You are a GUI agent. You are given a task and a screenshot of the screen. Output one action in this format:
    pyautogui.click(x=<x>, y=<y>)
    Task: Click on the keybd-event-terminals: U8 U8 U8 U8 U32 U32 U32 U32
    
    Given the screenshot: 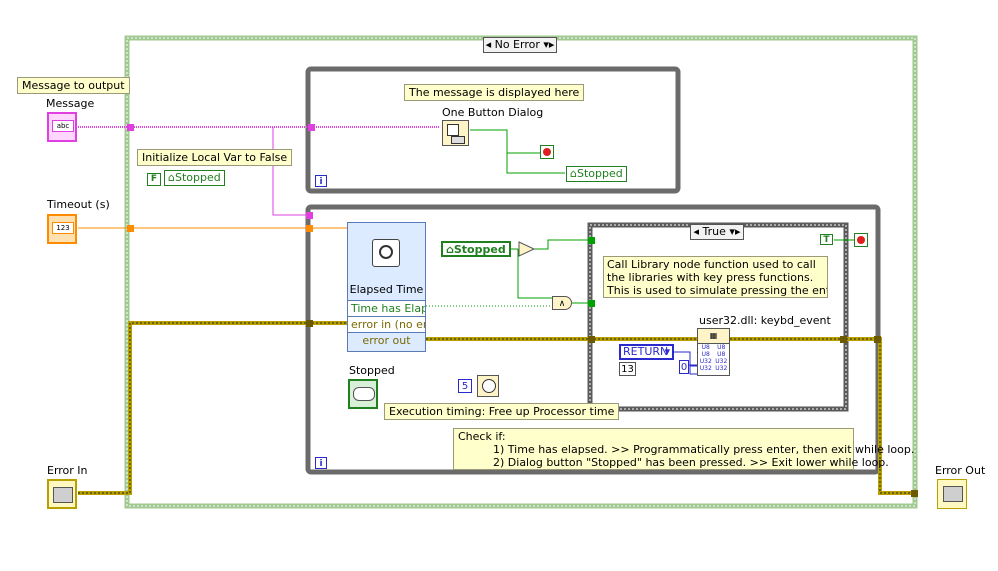 What is the action you would take?
    pyautogui.click(x=713, y=358)
    